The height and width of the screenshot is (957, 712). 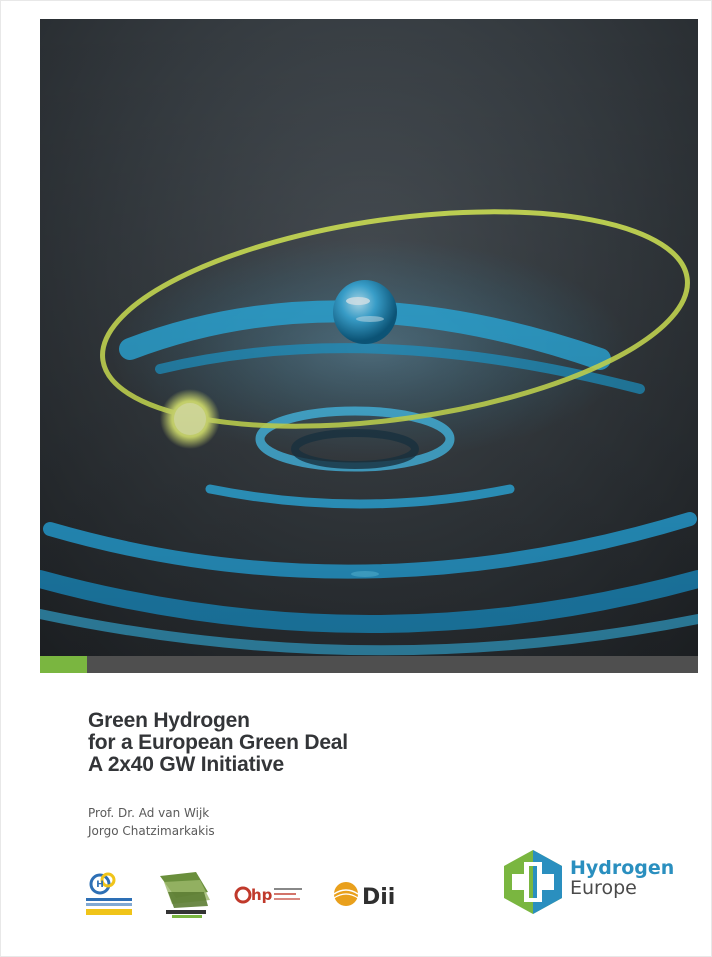 What do you see at coordinates (186, 764) in the screenshot?
I see `title-line-3: A 2x40 GW Initiative` at bounding box center [186, 764].